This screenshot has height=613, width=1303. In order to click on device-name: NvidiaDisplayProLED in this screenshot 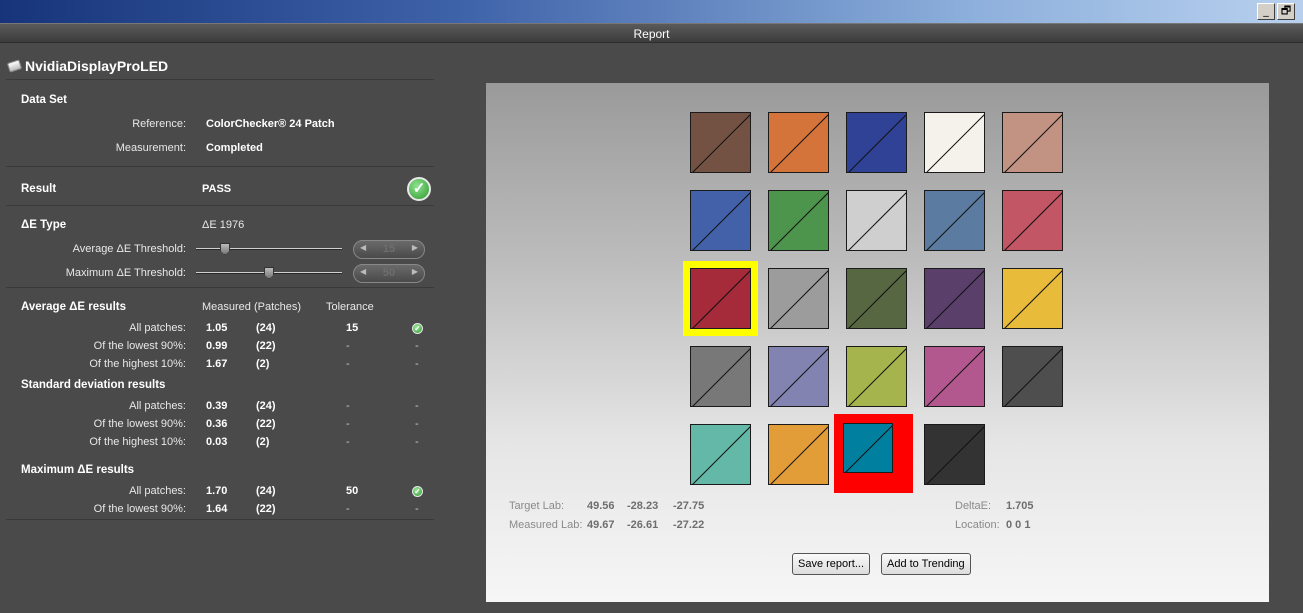, I will do `click(87, 66)`.